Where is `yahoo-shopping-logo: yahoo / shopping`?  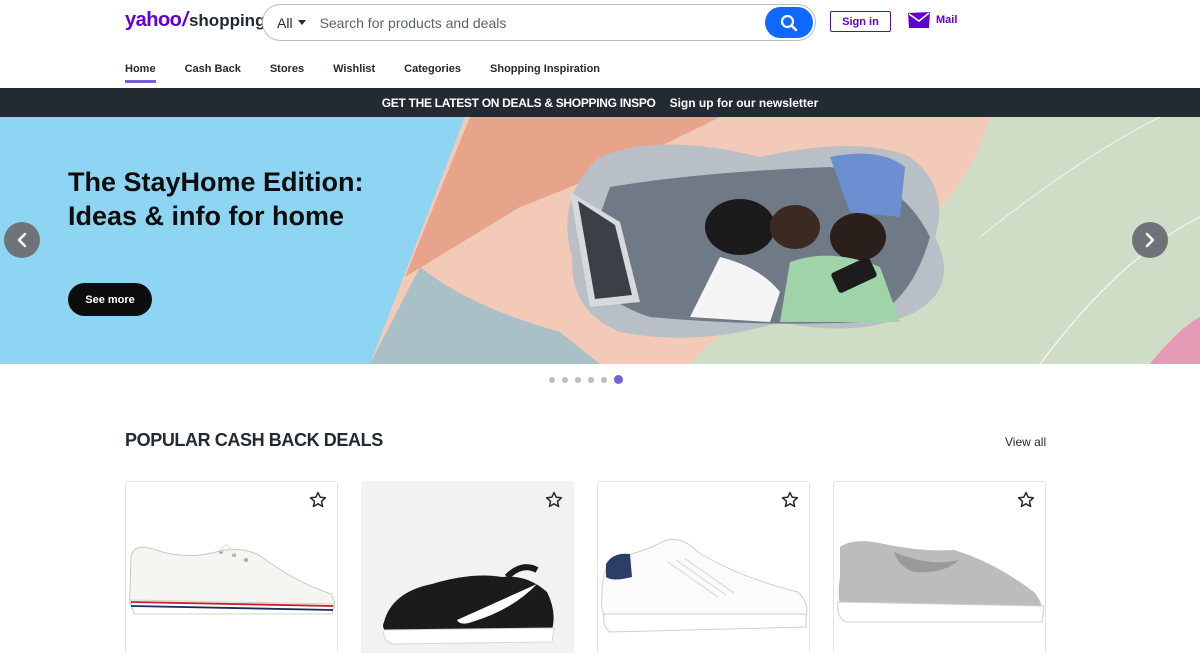
yahoo-shopping-logo: yahoo / shopping is located at coordinates (195, 23).